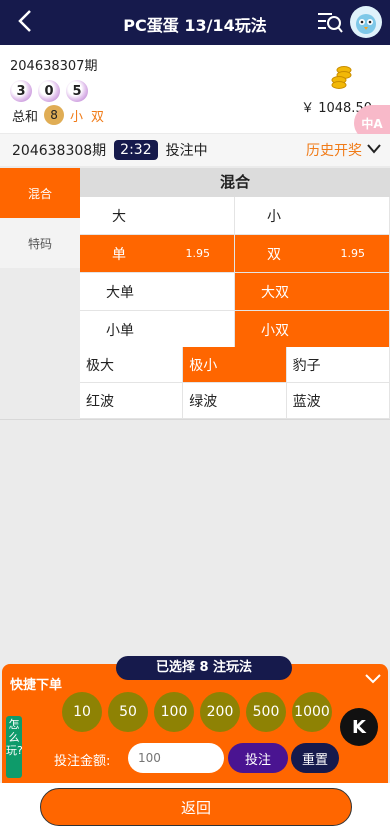  I want to click on bet-option-label: 单, so click(119, 254).